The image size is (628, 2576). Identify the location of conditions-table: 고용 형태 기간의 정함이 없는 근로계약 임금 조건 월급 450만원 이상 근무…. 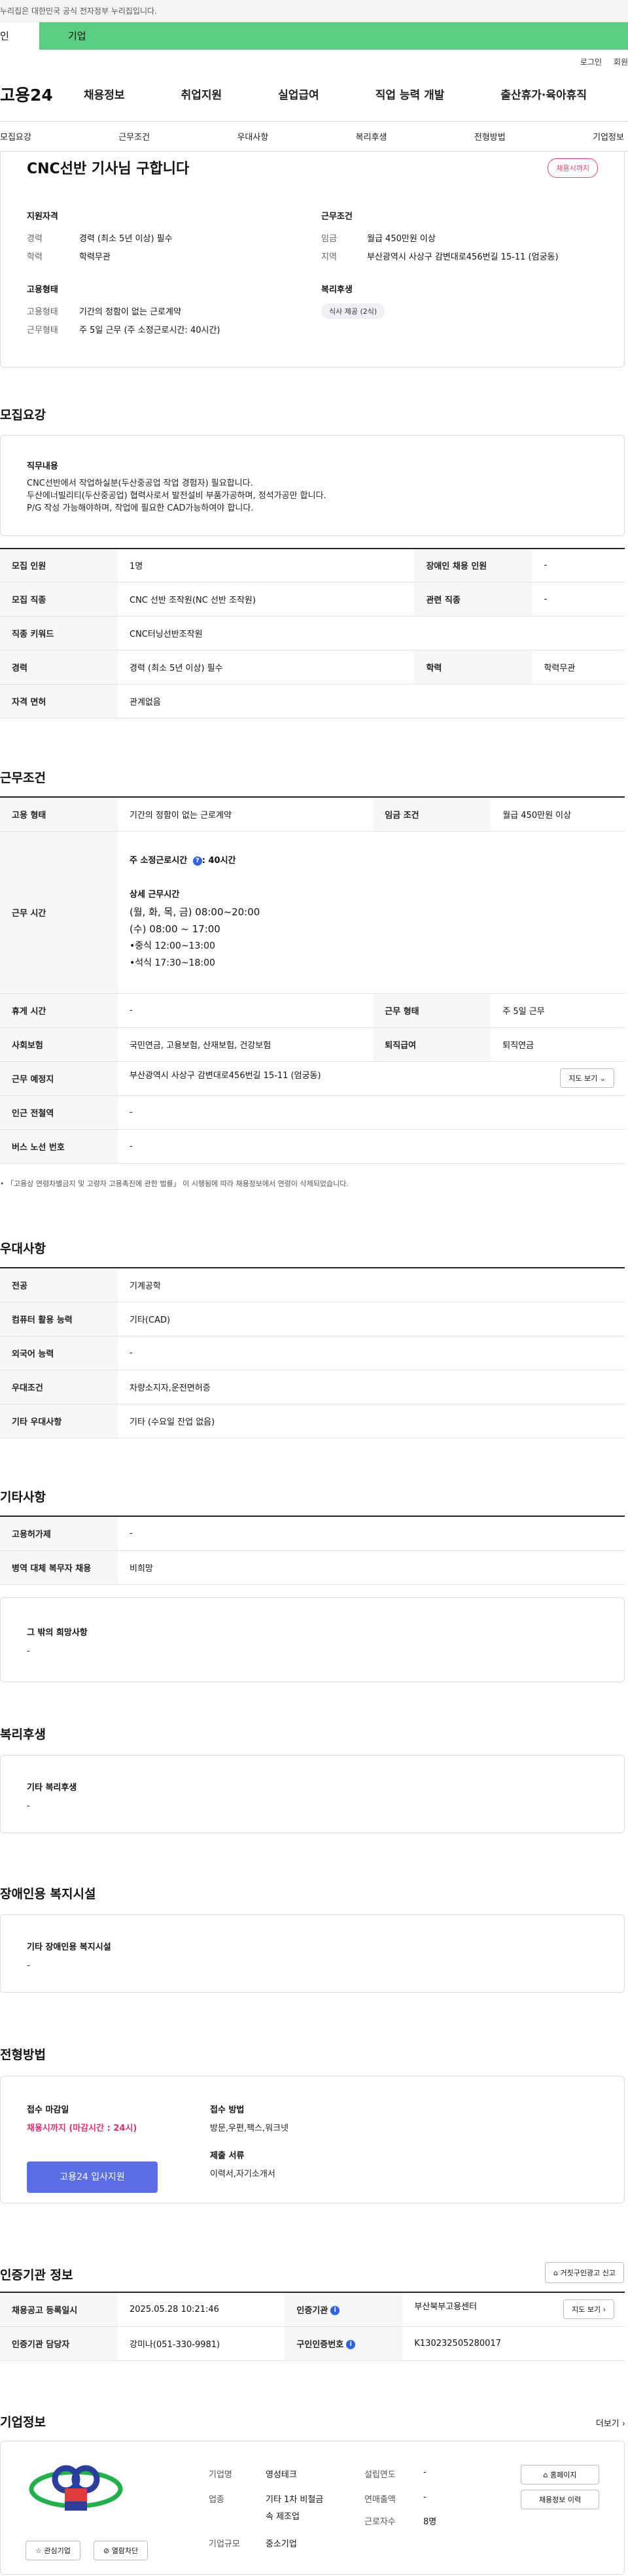
(312, 980).